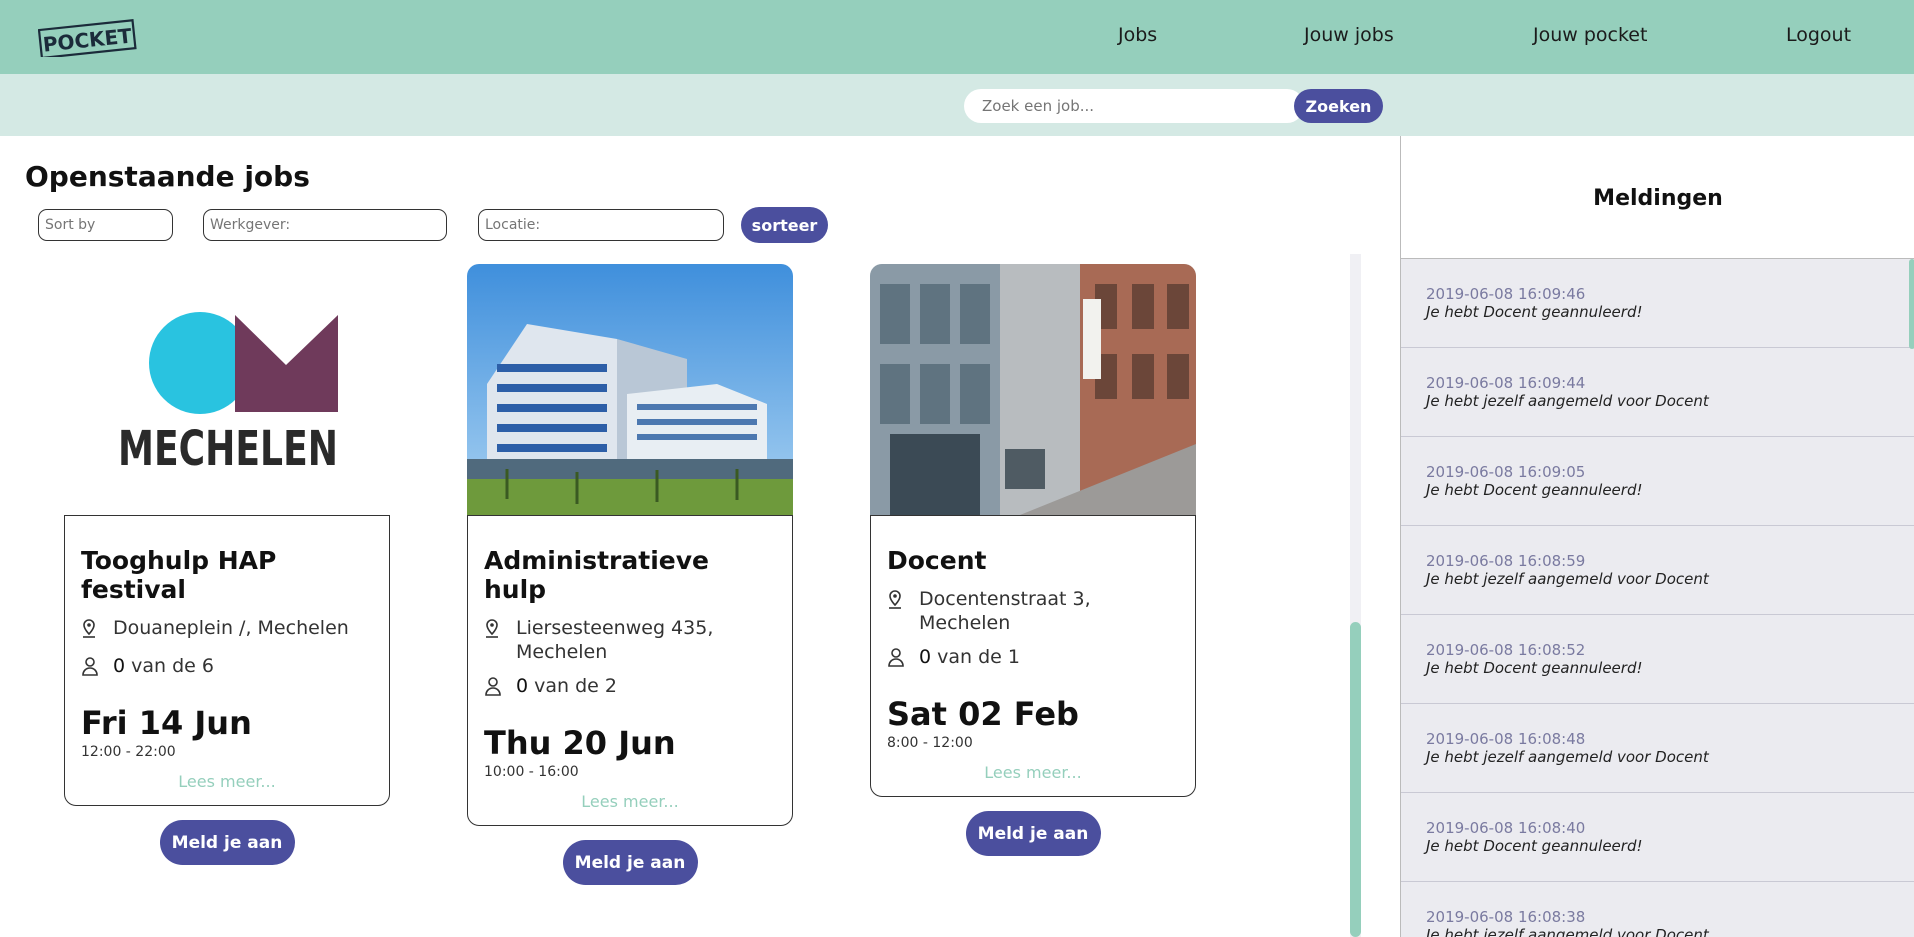  What do you see at coordinates (166, 723) in the screenshot?
I see `job-date: Fri 14 Jun` at bounding box center [166, 723].